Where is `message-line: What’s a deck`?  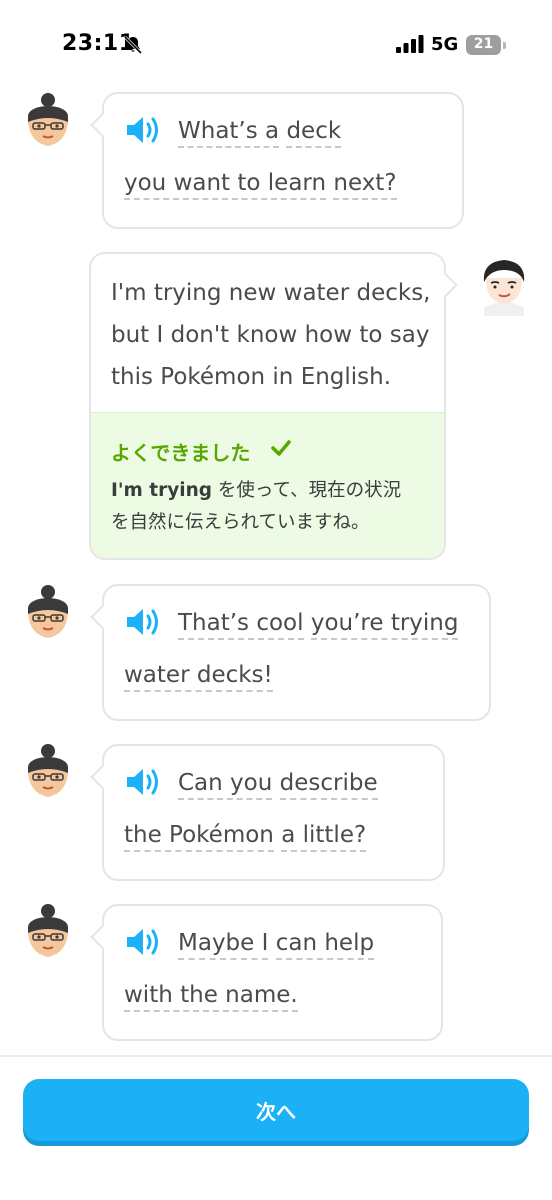 message-line: What’s a deck is located at coordinates (260, 133).